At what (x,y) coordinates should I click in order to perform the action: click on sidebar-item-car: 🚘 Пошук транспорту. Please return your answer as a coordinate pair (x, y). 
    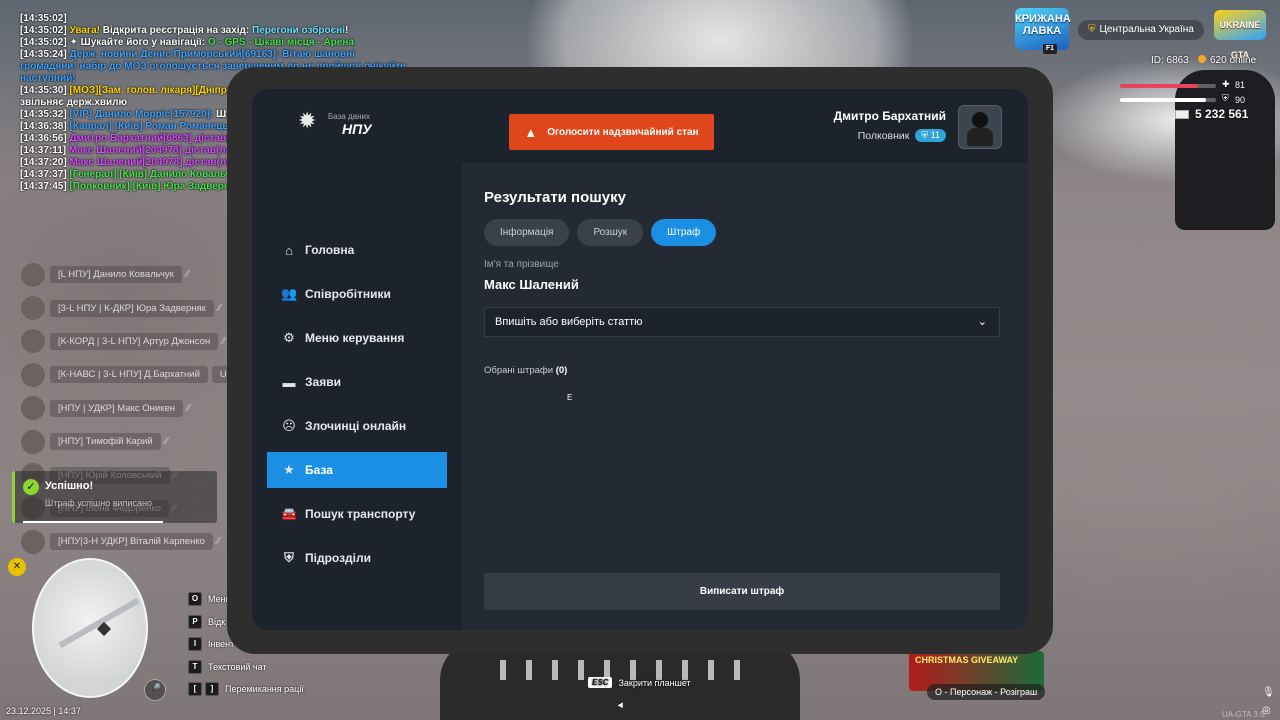
    Looking at the image, I should click on (357, 514).